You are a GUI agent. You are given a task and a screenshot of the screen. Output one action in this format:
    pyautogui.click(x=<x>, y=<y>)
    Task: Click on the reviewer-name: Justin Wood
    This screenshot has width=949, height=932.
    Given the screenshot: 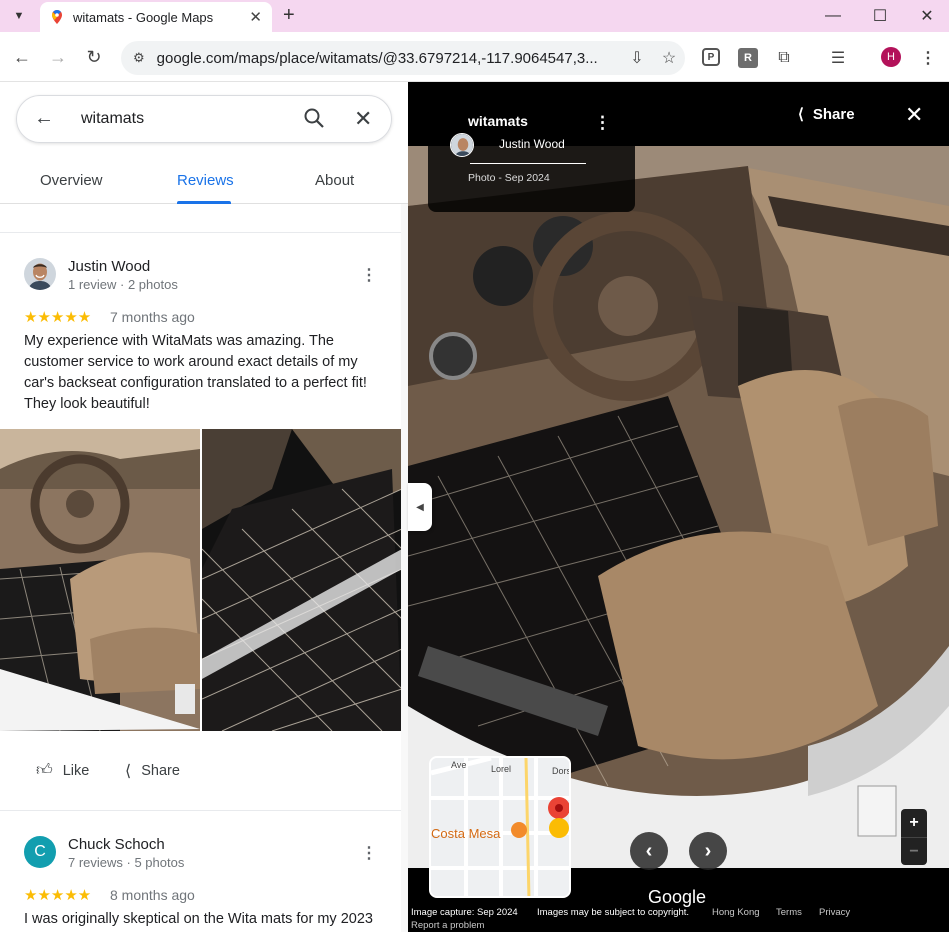 What is the action you would take?
    pyautogui.click(x=109, y=266)
    